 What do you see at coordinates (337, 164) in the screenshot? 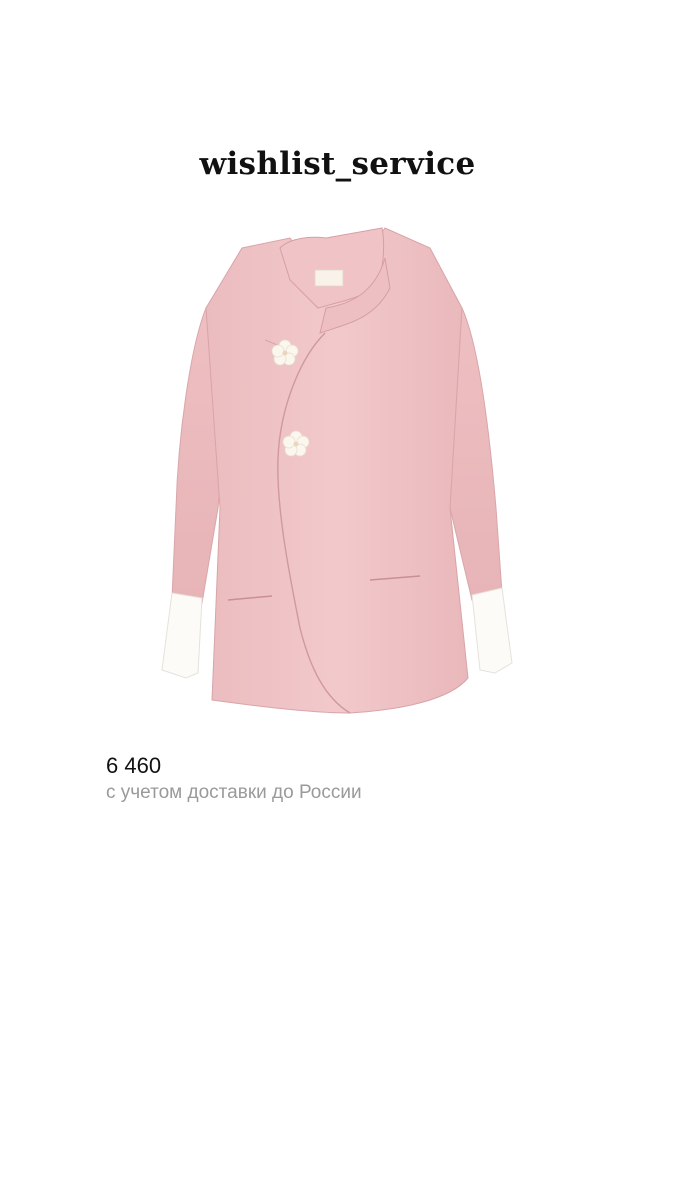
I see `brand-title: wishlist_service` at bounding box center [337, 164].